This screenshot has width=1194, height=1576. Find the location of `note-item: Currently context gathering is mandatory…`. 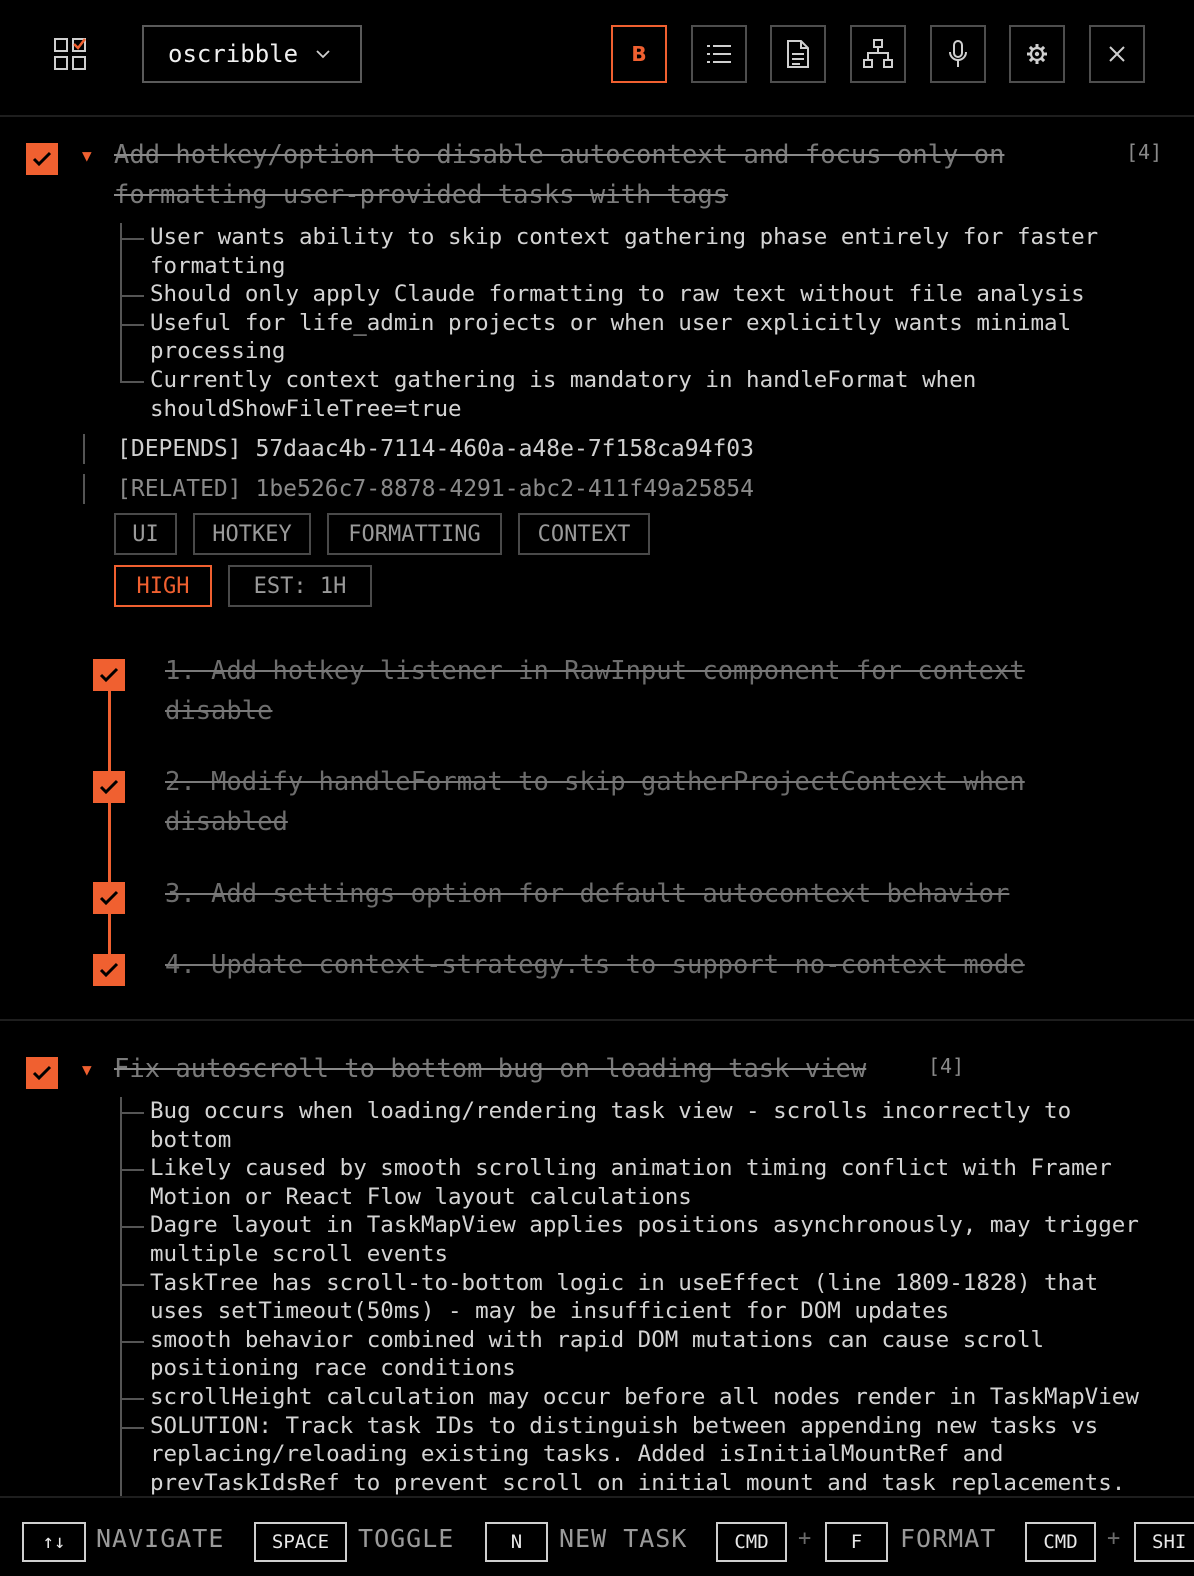

note-item: Currently context gathering is mandatory… is located at coordinates (649, 394).